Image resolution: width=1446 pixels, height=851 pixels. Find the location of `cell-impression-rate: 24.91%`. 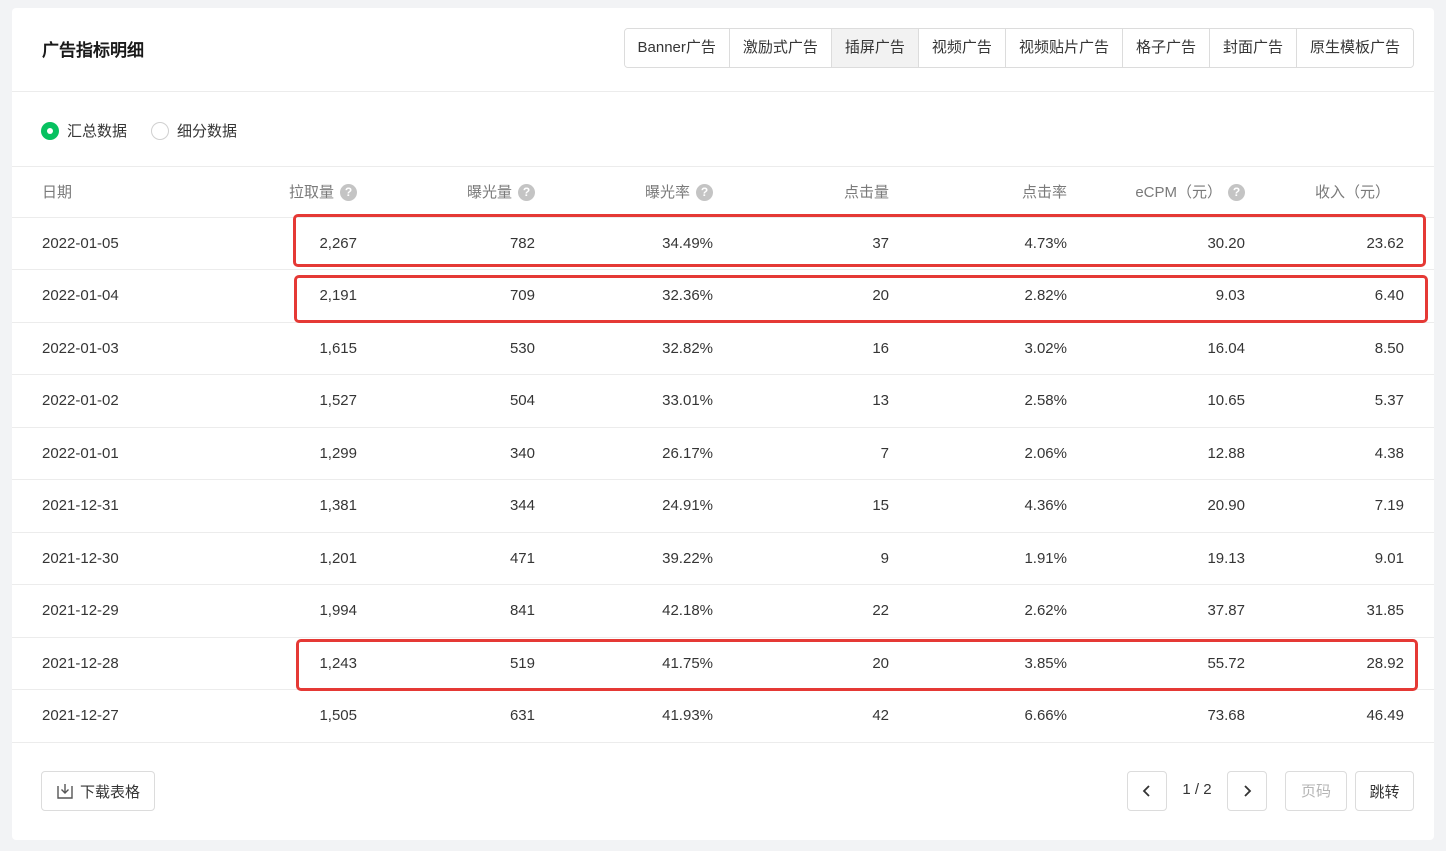

cell-impression-rate: 24.91% is located at coordinates (624, 506).